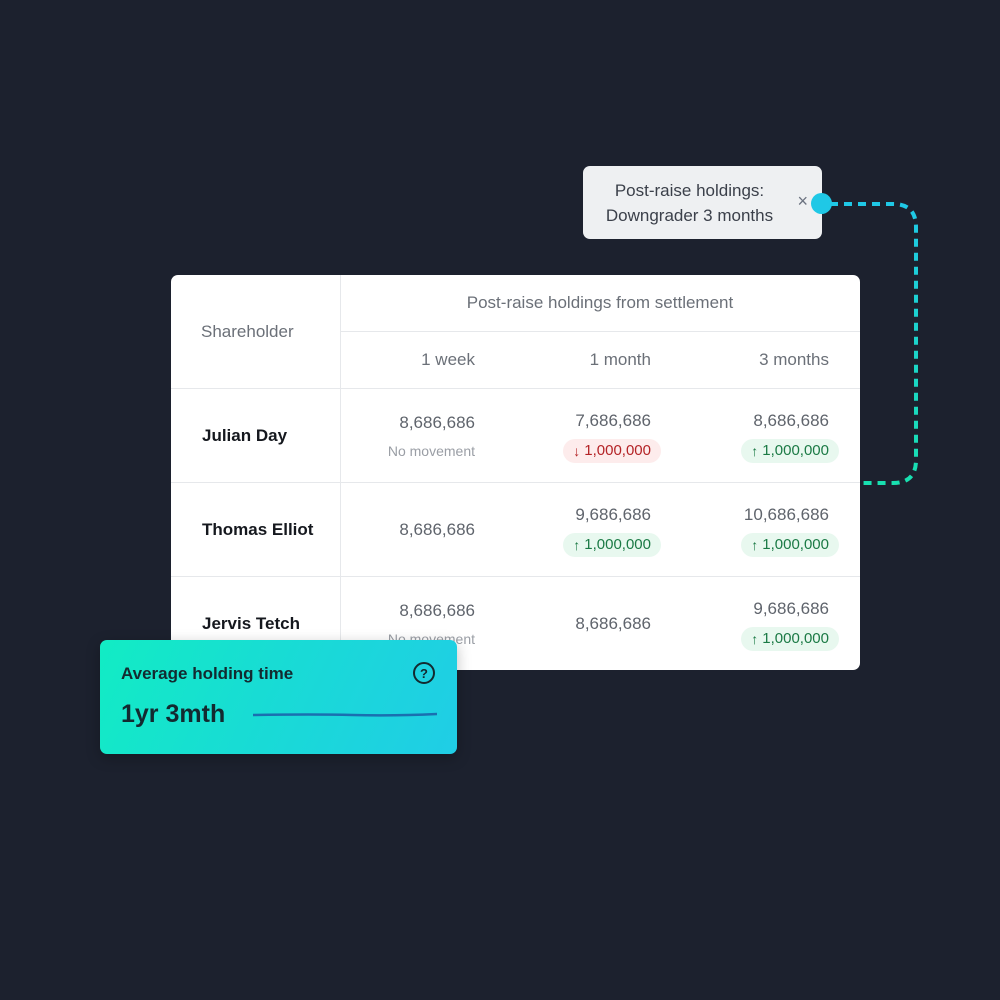  I want to click on header-1-week: 1 week, so click(407, 359).